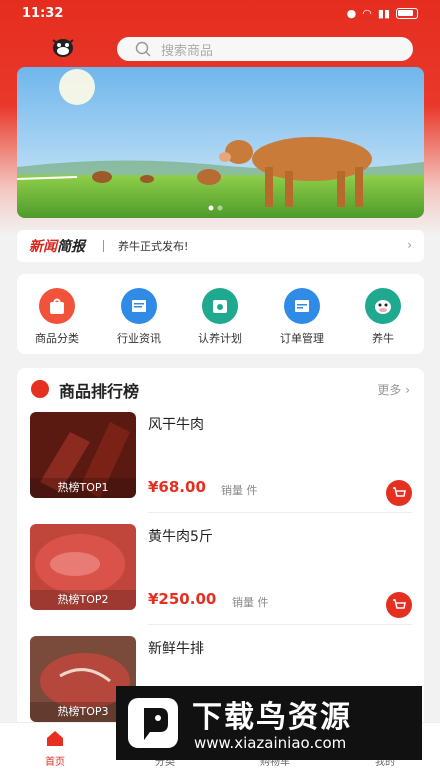 The width and height of the screenshot is (440, 770). What do you see at coordinates (139, 306) in the screenshot?
I see `news-icon` at bounding box center [139, 306].